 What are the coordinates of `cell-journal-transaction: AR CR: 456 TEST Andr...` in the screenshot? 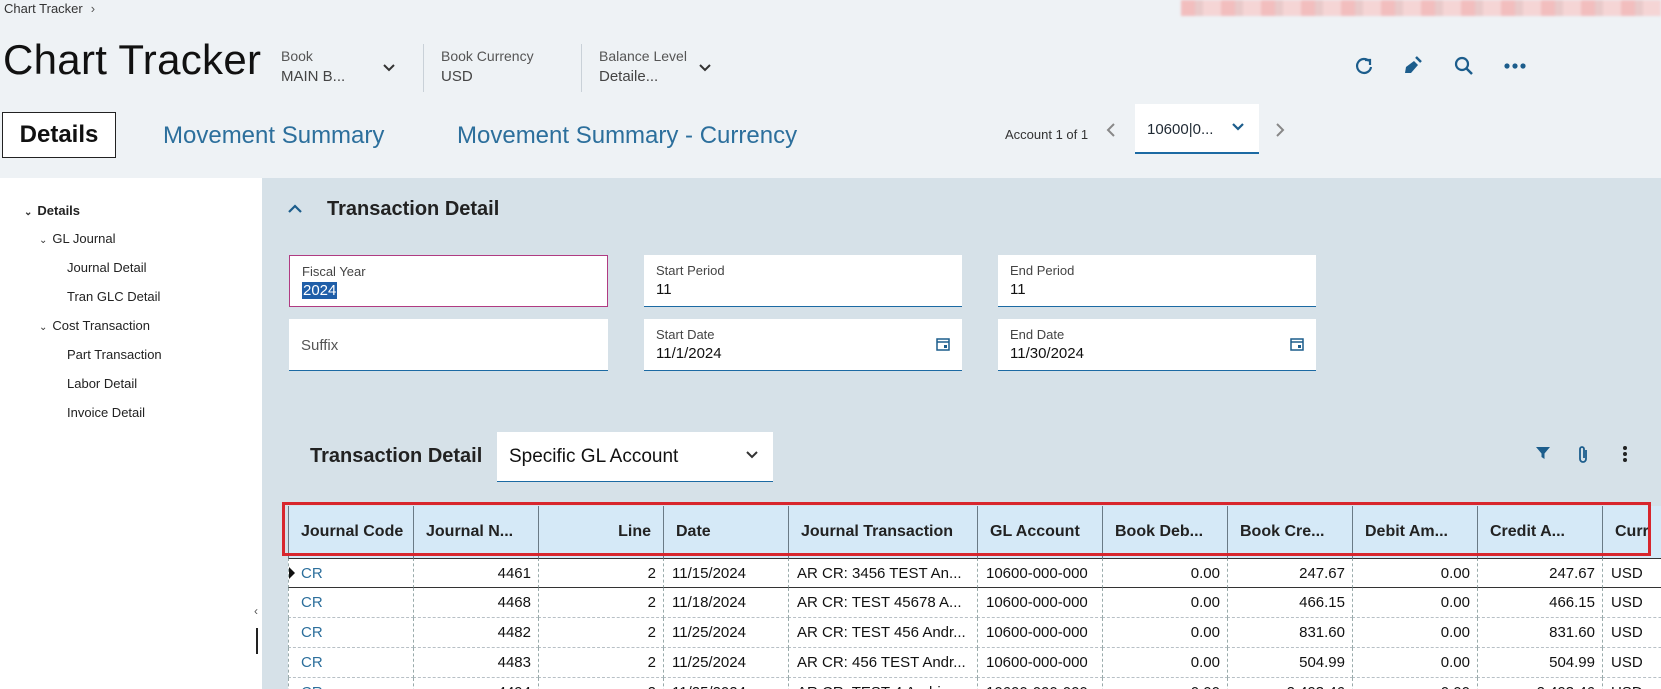 It's located at (883, 663).